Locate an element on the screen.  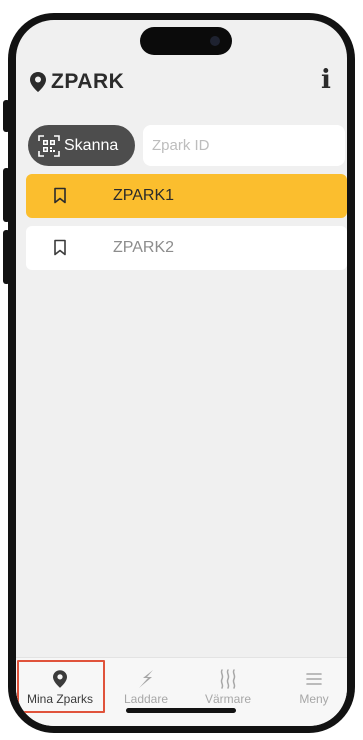
map-pin-icon is located at coordinates (60, 679).